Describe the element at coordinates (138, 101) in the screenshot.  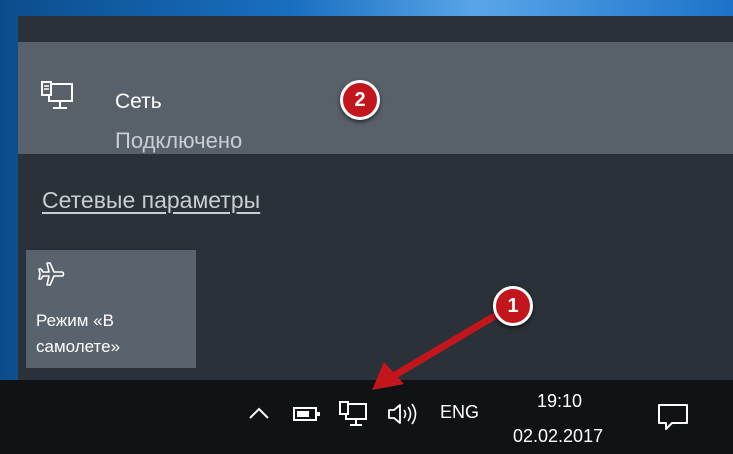
I see `network-name: Сеть` at that location.